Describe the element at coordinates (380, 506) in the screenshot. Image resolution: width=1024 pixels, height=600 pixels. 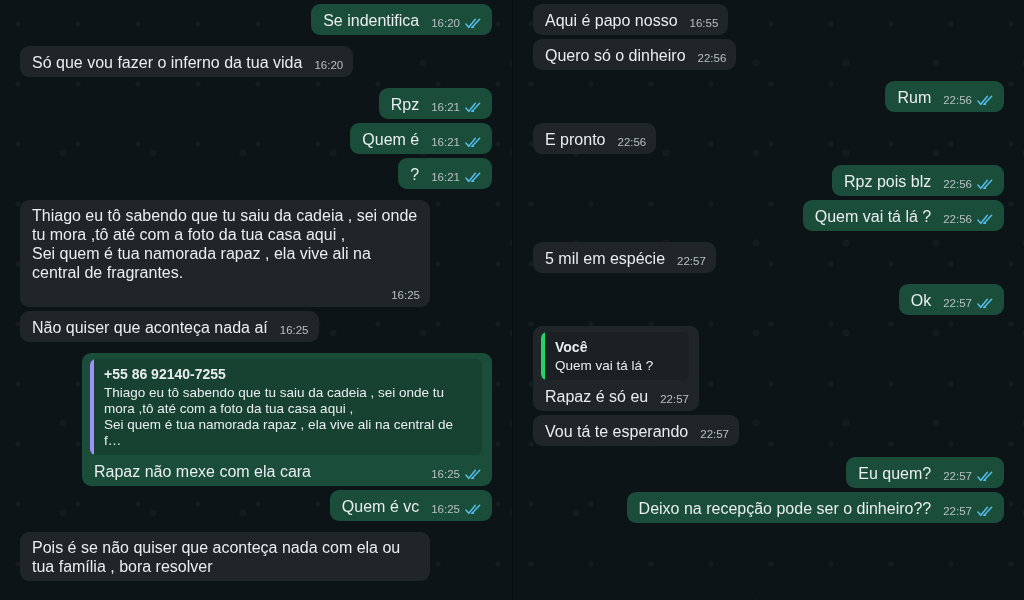
I see `message-text: Quem é vc` at that location.